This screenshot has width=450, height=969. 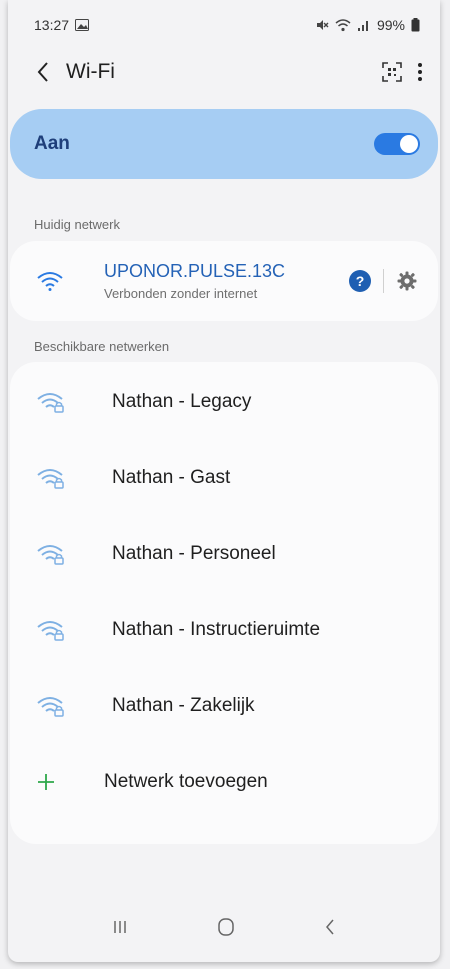 What do you see at coordinates (397, 144) in the screenshot?
I see `wifi-switch` at bounding box center [397, 144].